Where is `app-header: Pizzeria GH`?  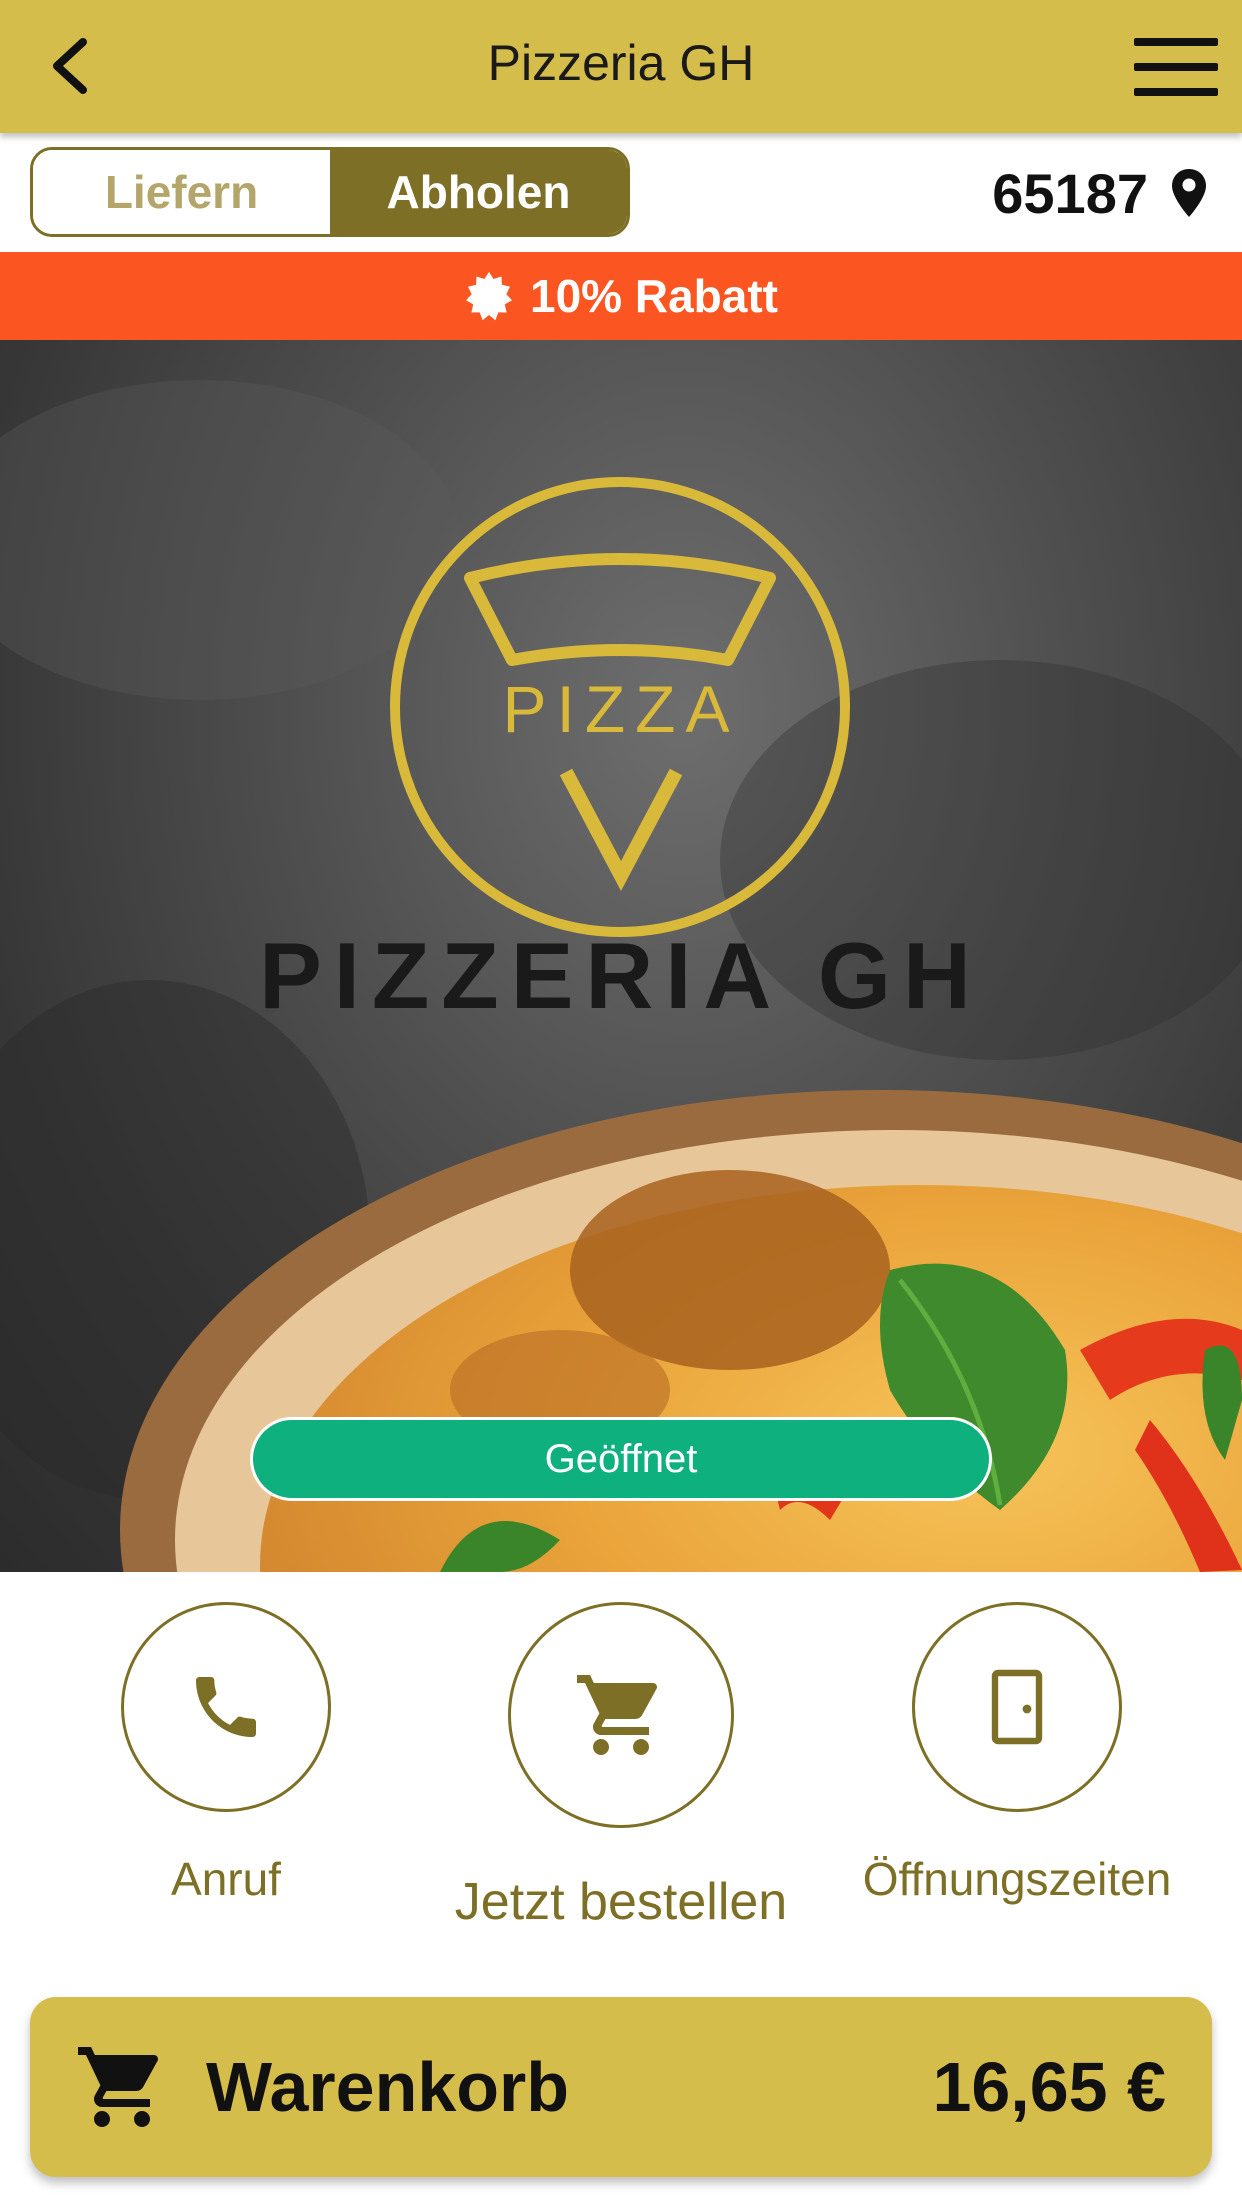
app-header: Pizzeria GH is located at coordinates (621, 66).